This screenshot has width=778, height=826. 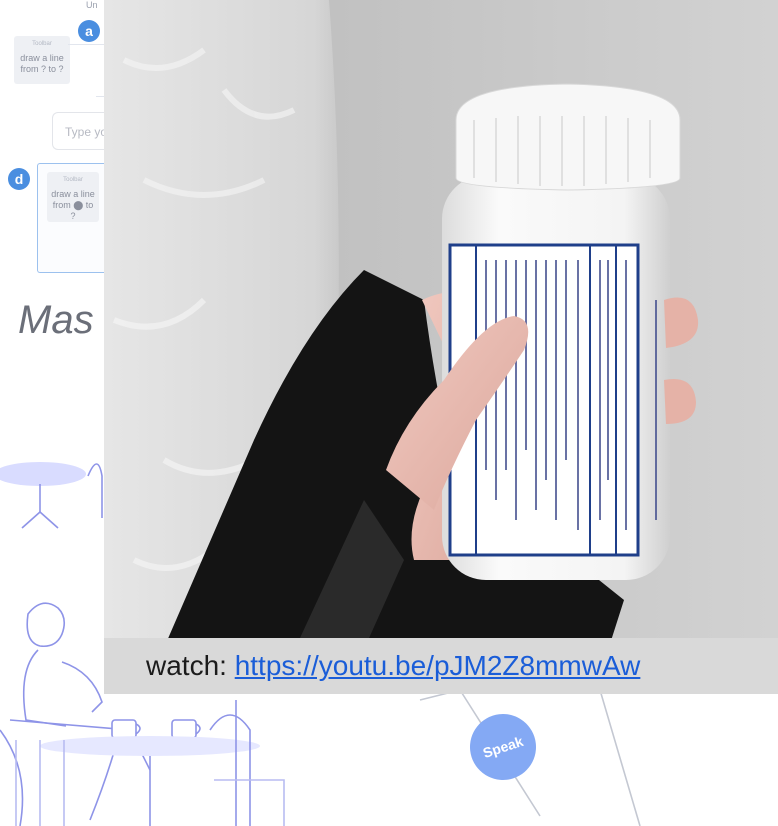 What do you see at coordinates (73, 180) in the screenshot?
I see `toolbar-card-d-caption: Toolbar` at bounding box center [73, 180].